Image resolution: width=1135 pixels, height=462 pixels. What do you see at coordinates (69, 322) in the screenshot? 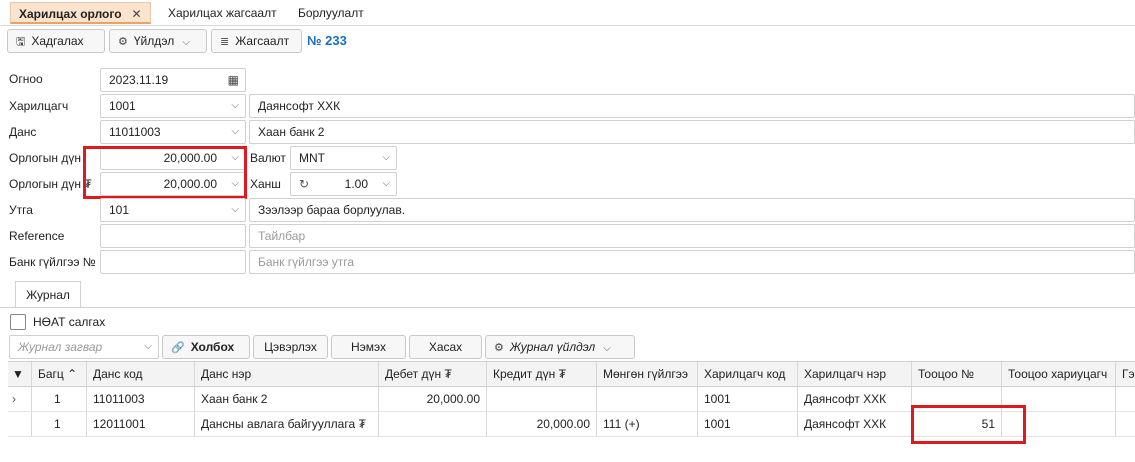
I see `vat-label: НӨАТ салгах` at bounding box center [69, 322].